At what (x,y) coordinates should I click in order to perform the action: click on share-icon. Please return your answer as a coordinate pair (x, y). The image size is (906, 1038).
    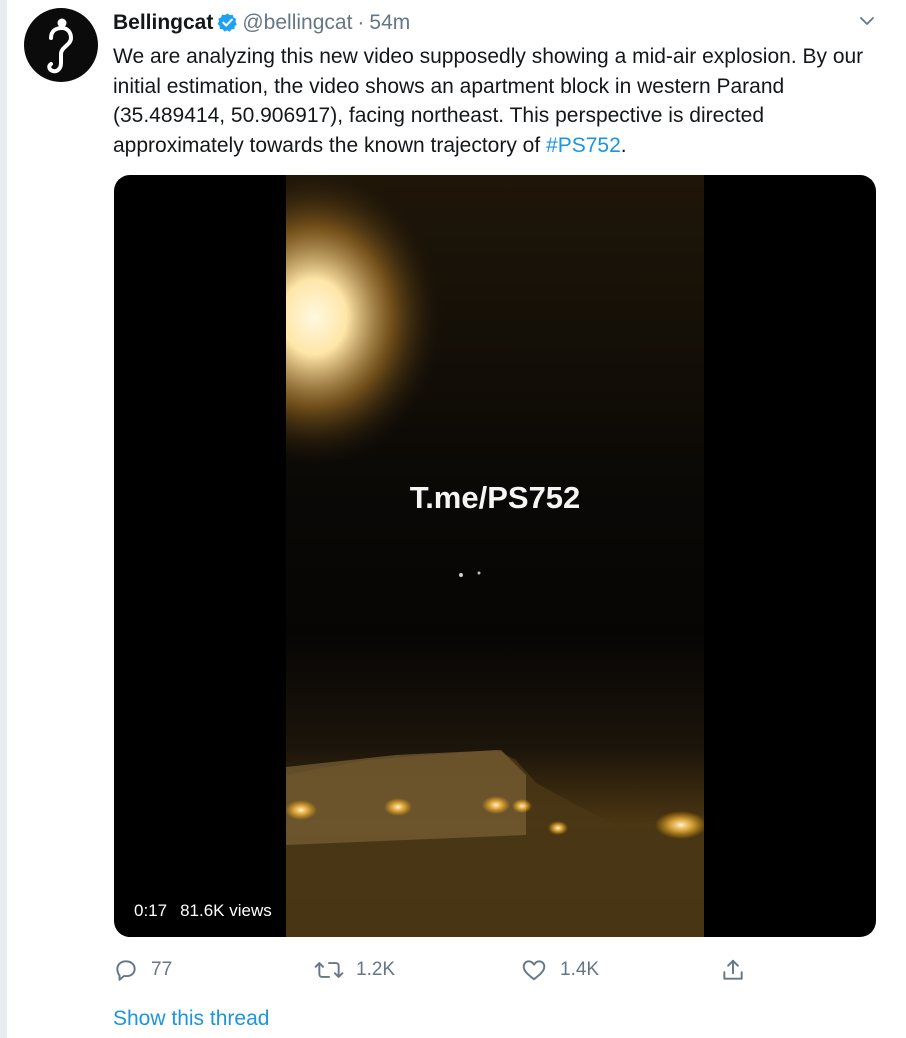
    Looking at the image, I should click on (733, 969).